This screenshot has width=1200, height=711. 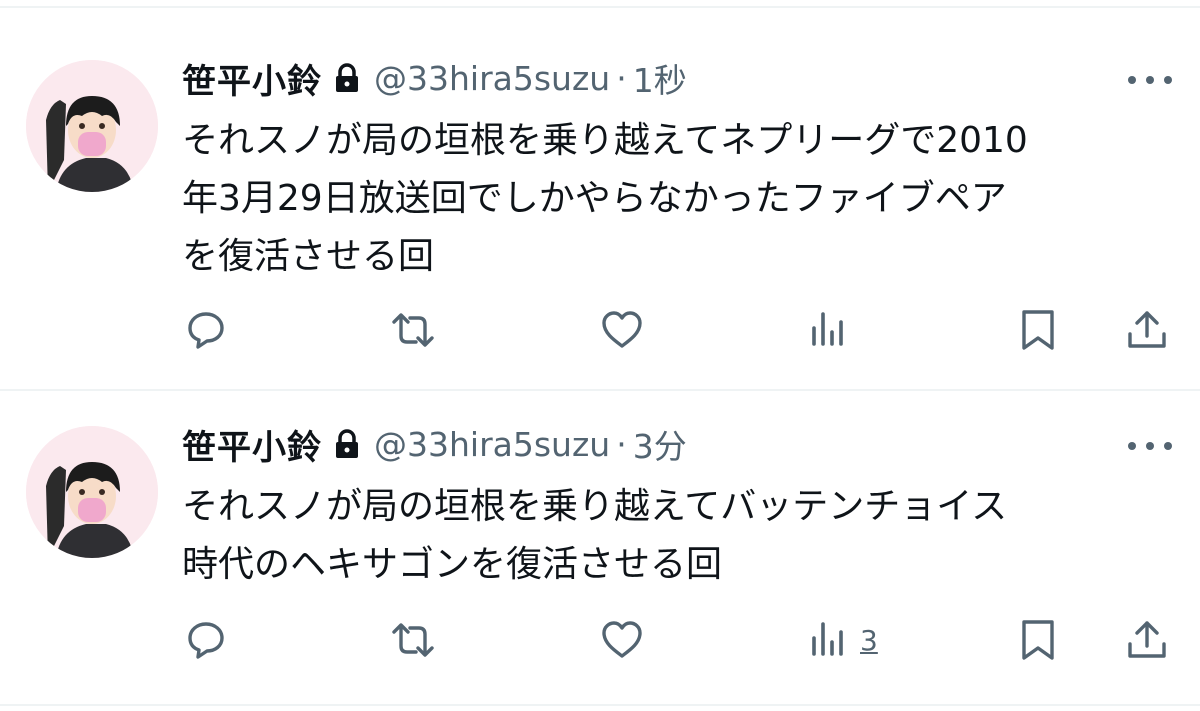 I want to click on tweet-header: 笹平小鈴 @33hira5suzu · 1秒, so click(x=434, y=78).